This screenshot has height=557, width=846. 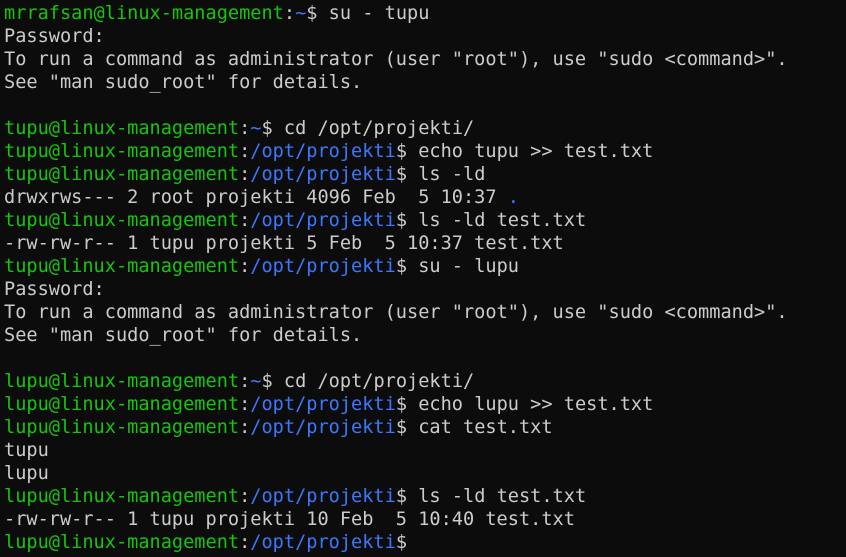 I want to click on output-text: tupu, so click(x=26, y=450).